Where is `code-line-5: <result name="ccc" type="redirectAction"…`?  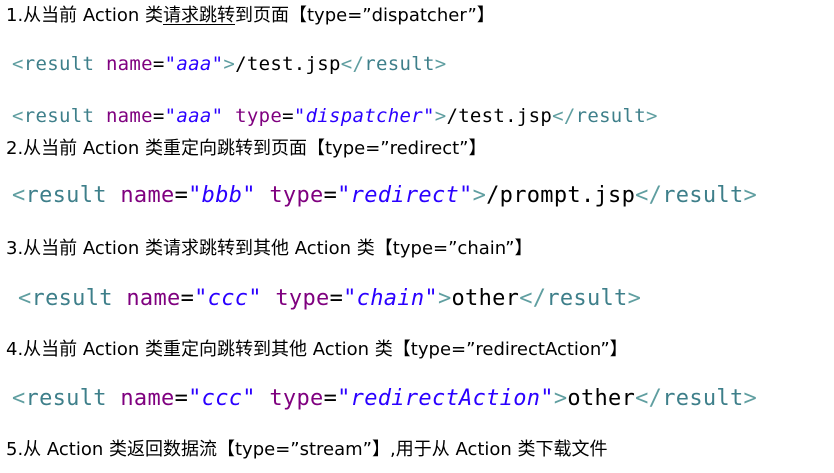
code-line-5: <result name="ccc" type="redirectAction"… is located at coordinates (385, 398).